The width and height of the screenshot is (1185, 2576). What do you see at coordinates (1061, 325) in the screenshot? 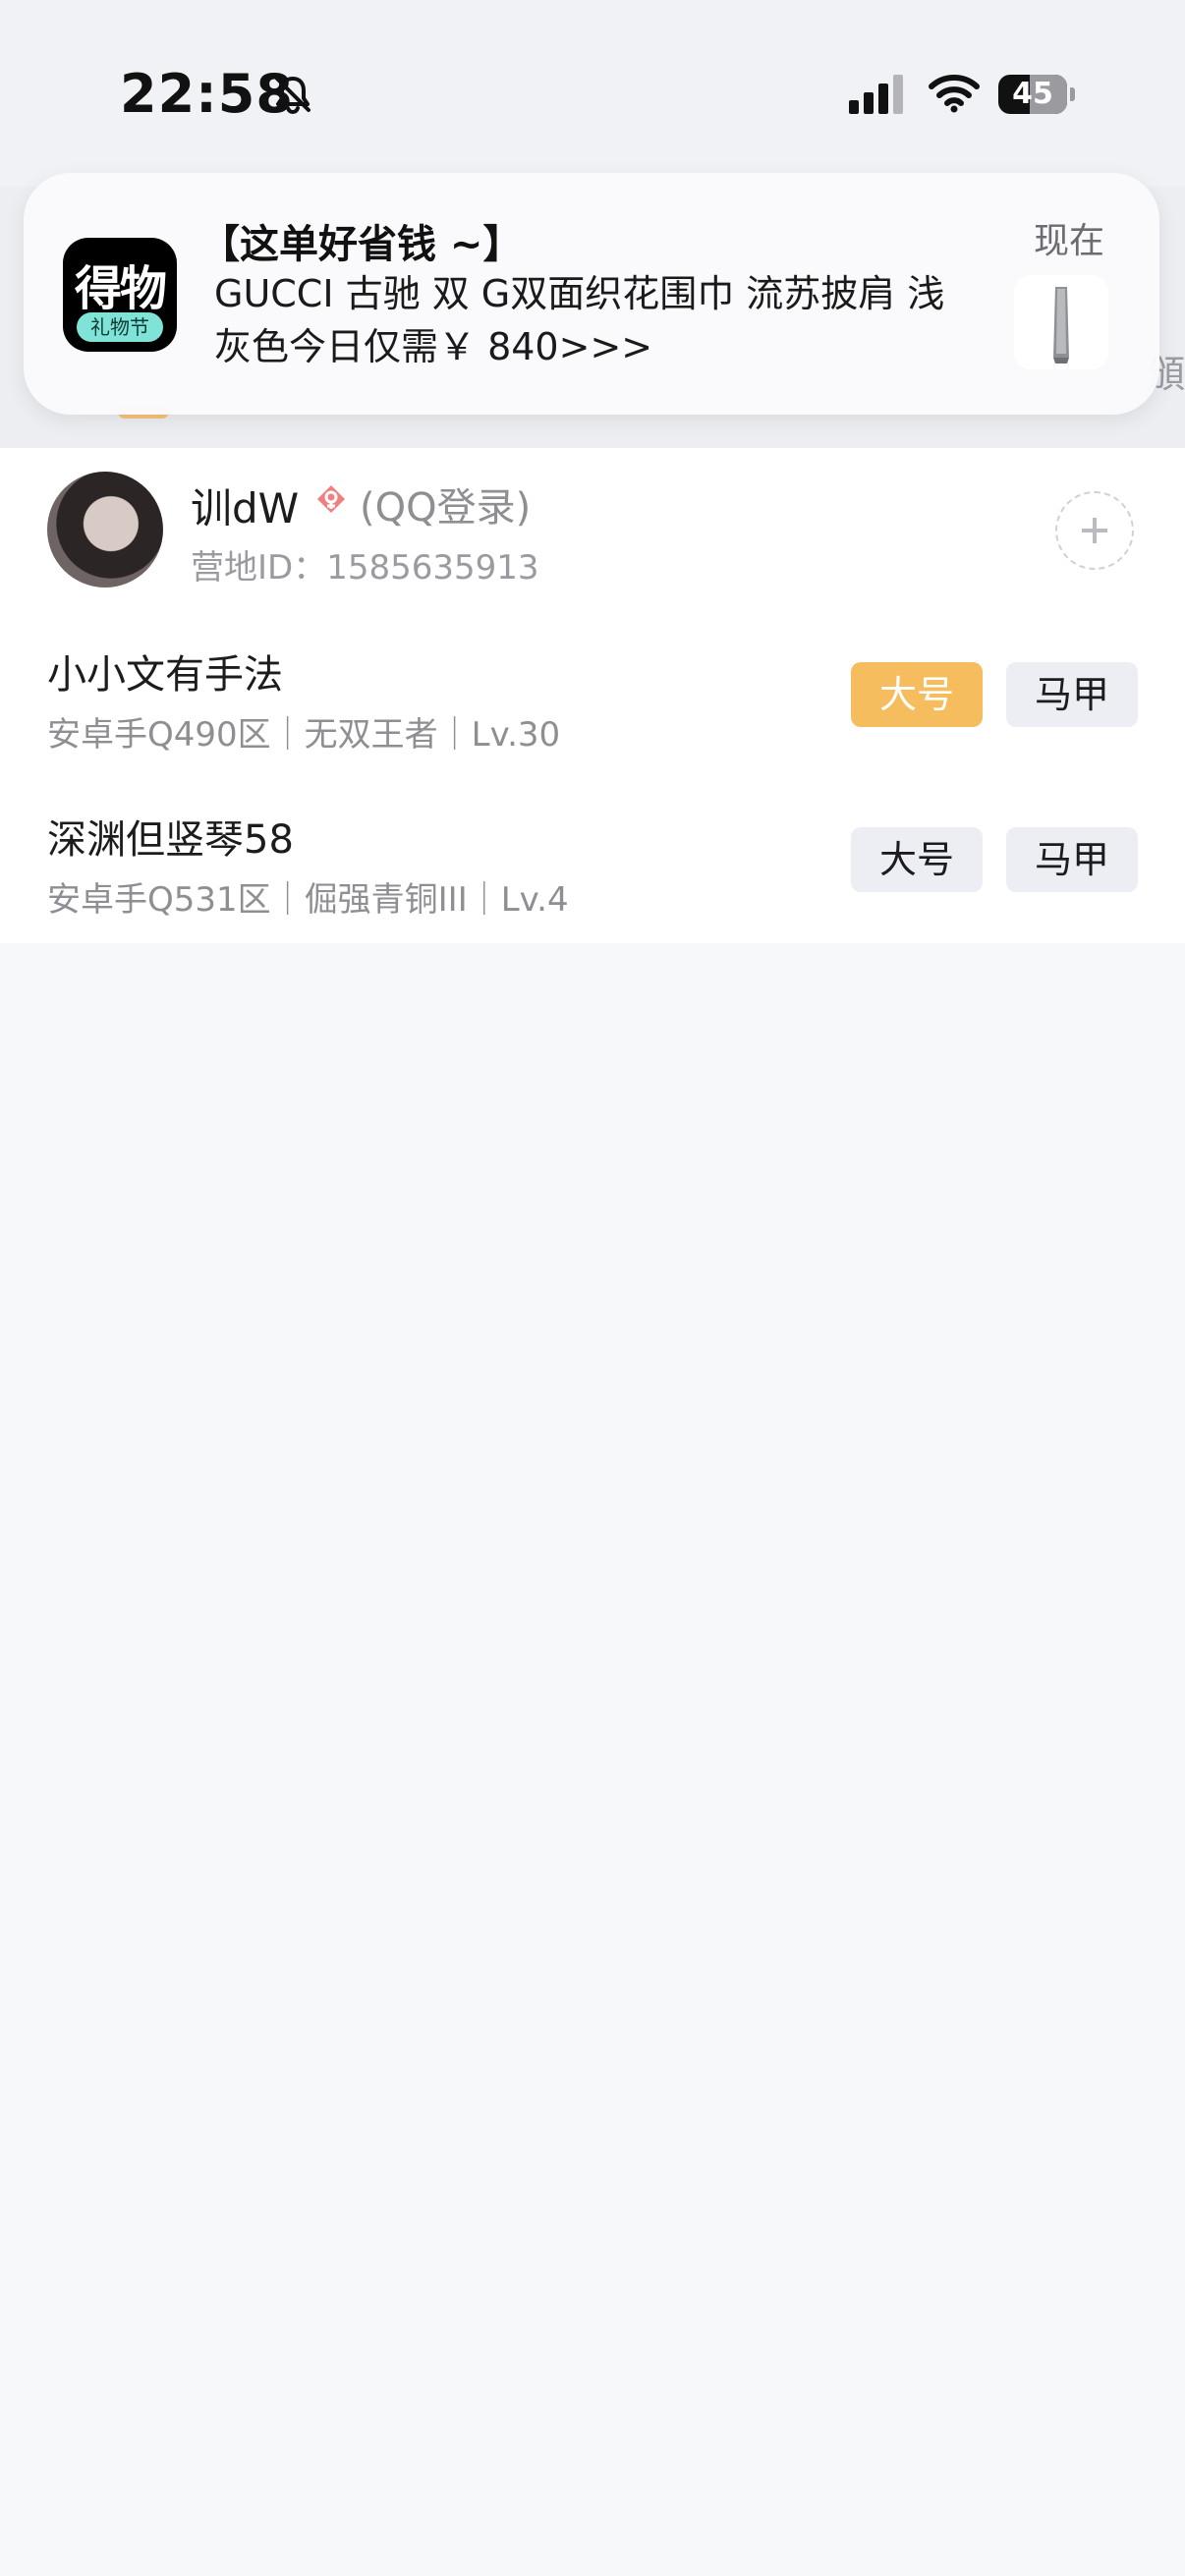
I see `scarf-icon` at bounding box center [1061, 325].